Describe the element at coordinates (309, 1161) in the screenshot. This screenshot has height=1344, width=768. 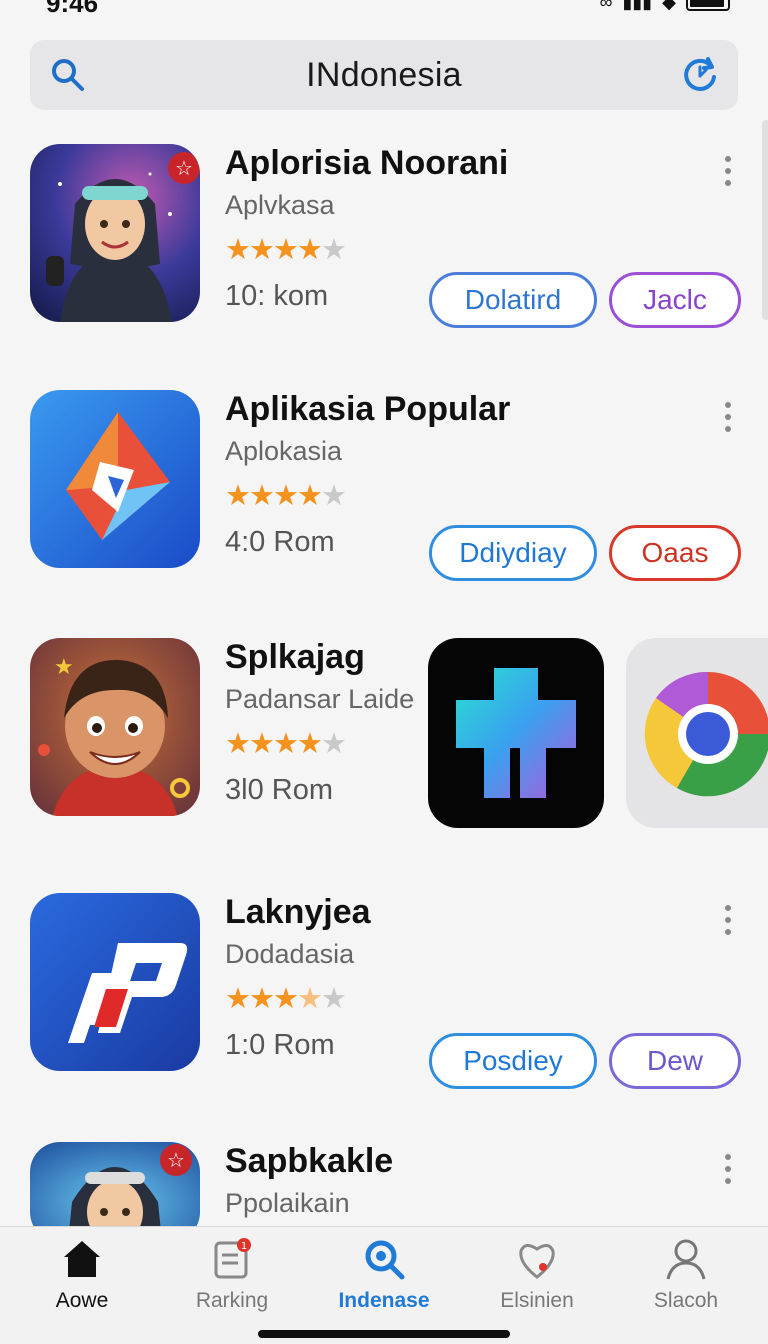
I see `app-name: Sapbkakle` at that location.